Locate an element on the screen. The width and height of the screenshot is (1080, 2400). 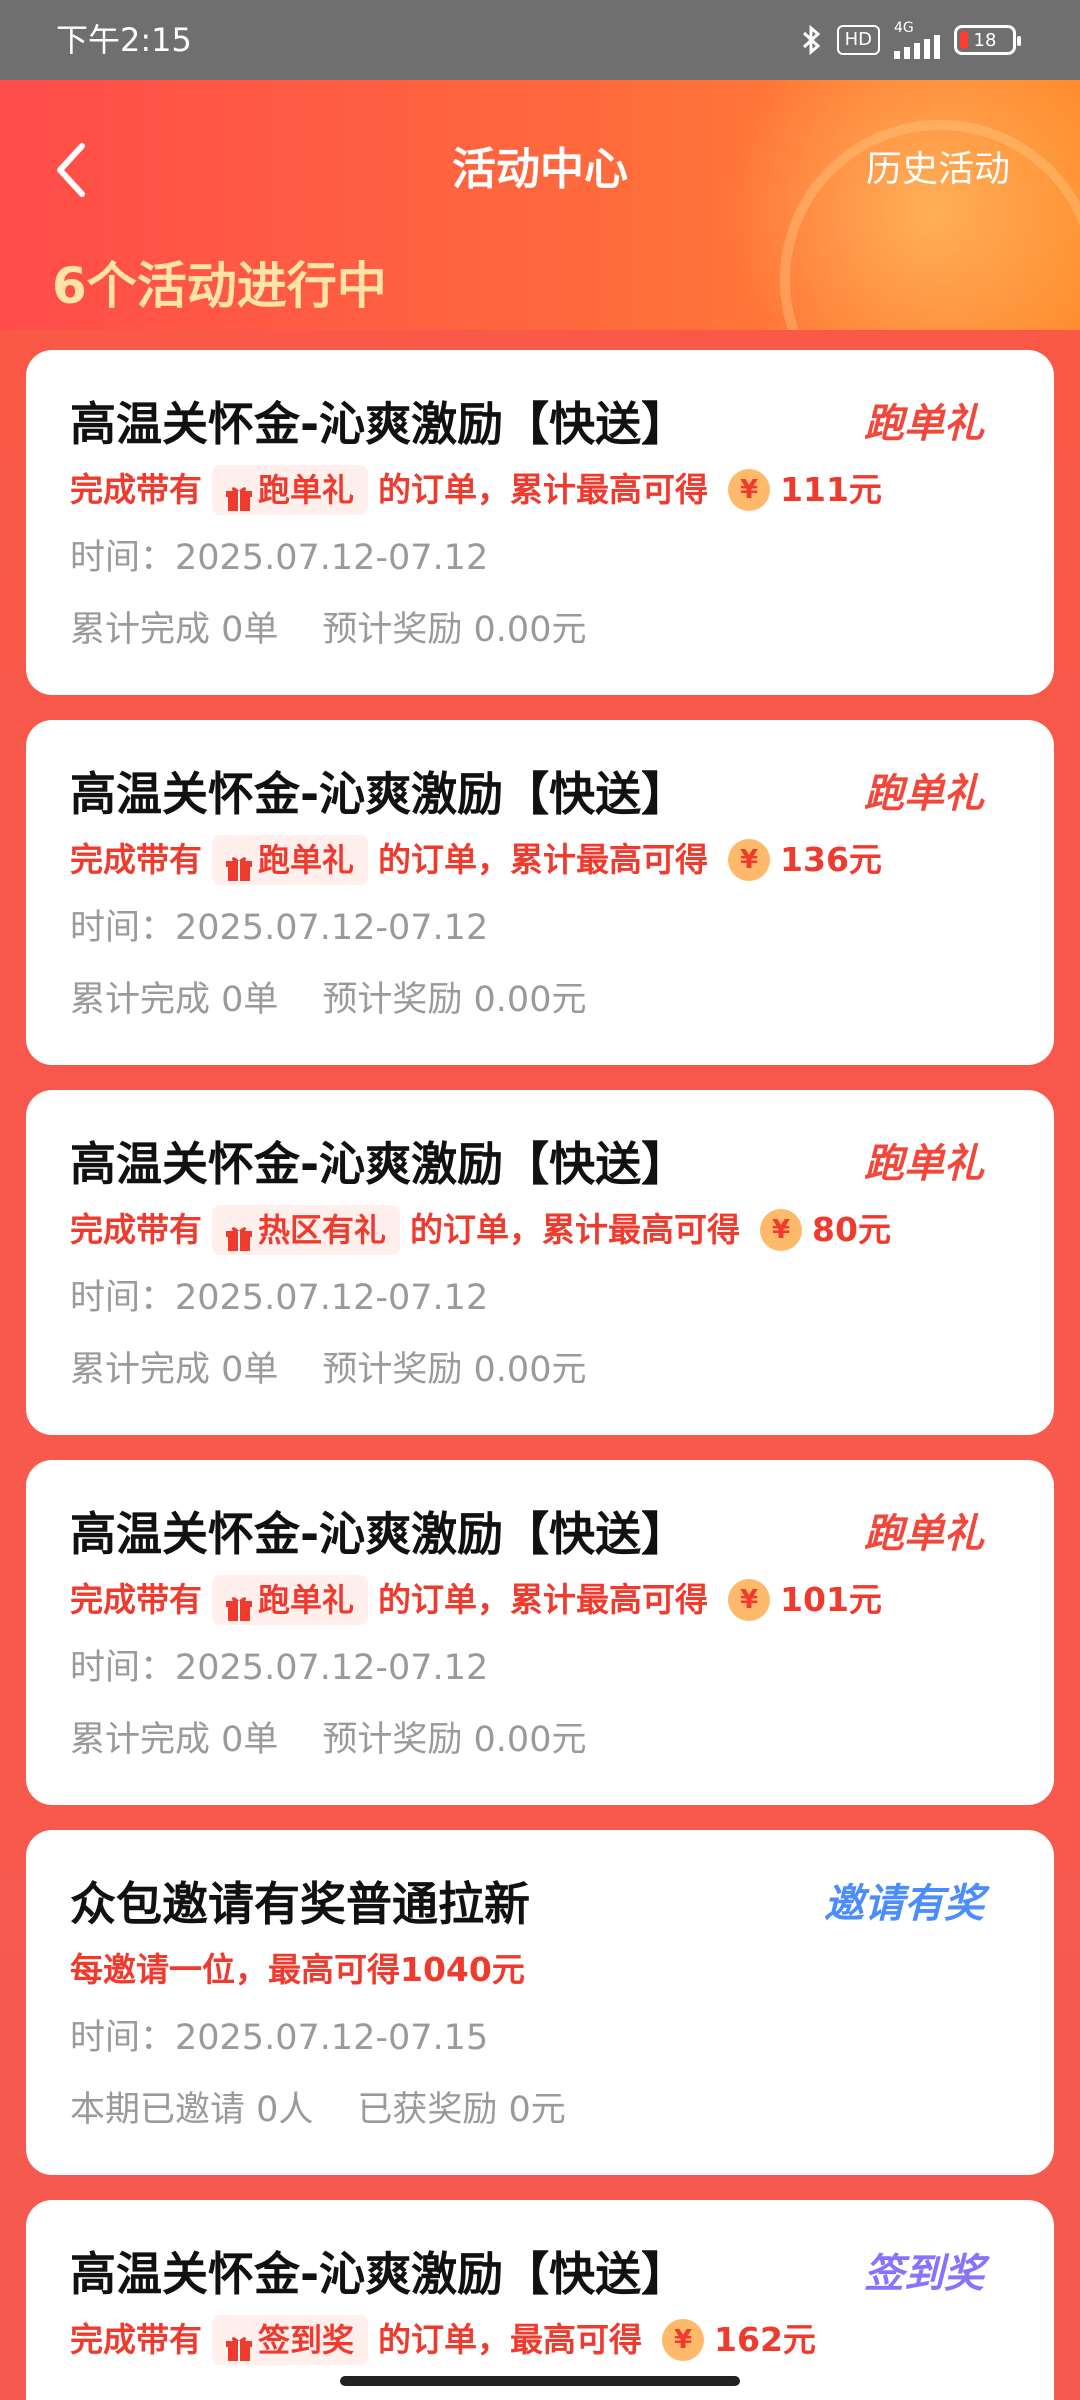
card-desc: 每邀请一位，最高可得1040元 is located at coordinates (297, 1970).